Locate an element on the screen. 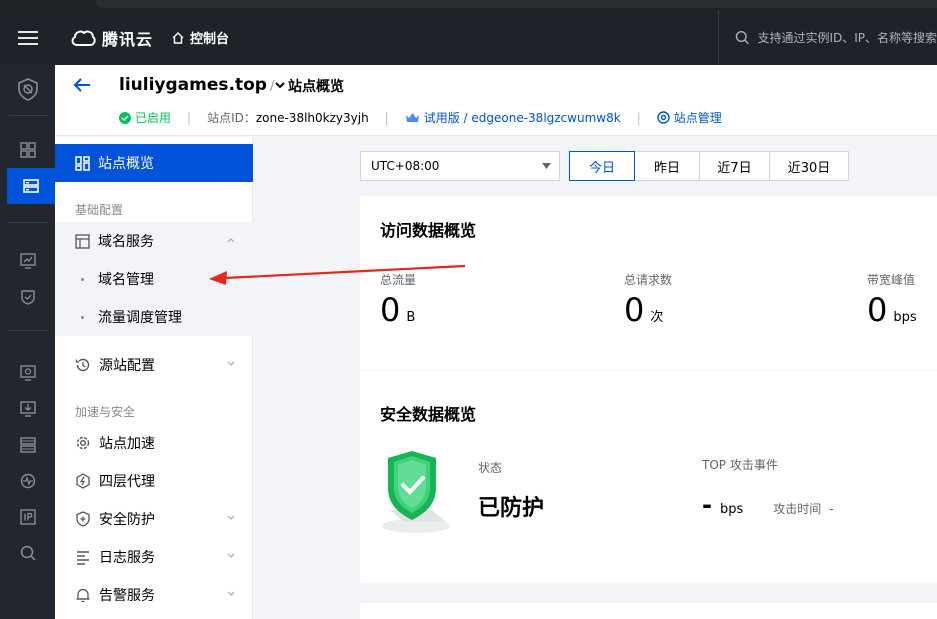  server-list-icon is located at coordinates (31, 186).